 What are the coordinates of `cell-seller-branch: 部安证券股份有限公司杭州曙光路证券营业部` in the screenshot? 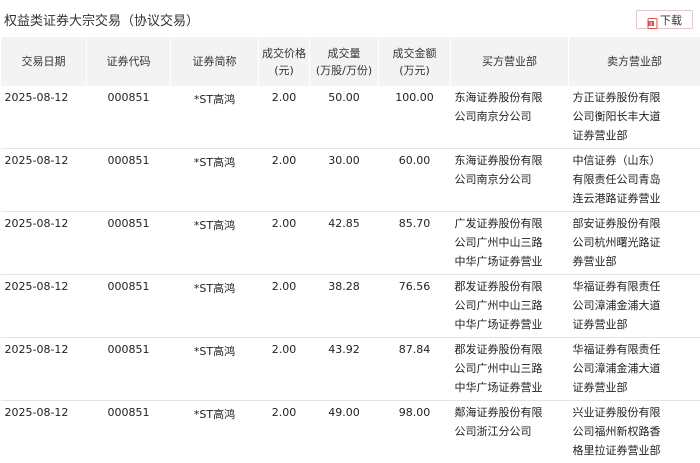 It's located at (634, 243).